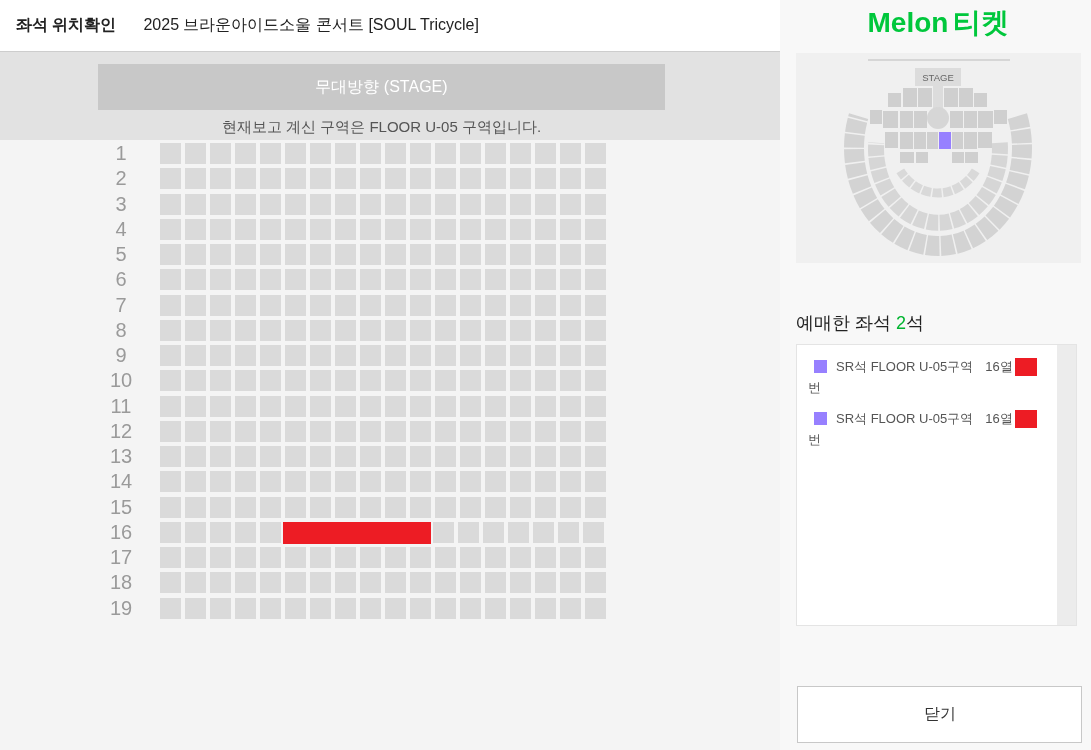  What do you see at coordinates (121, 507) in the screenshot?
I see `row-number: 15` at bounding box center [121, 507].